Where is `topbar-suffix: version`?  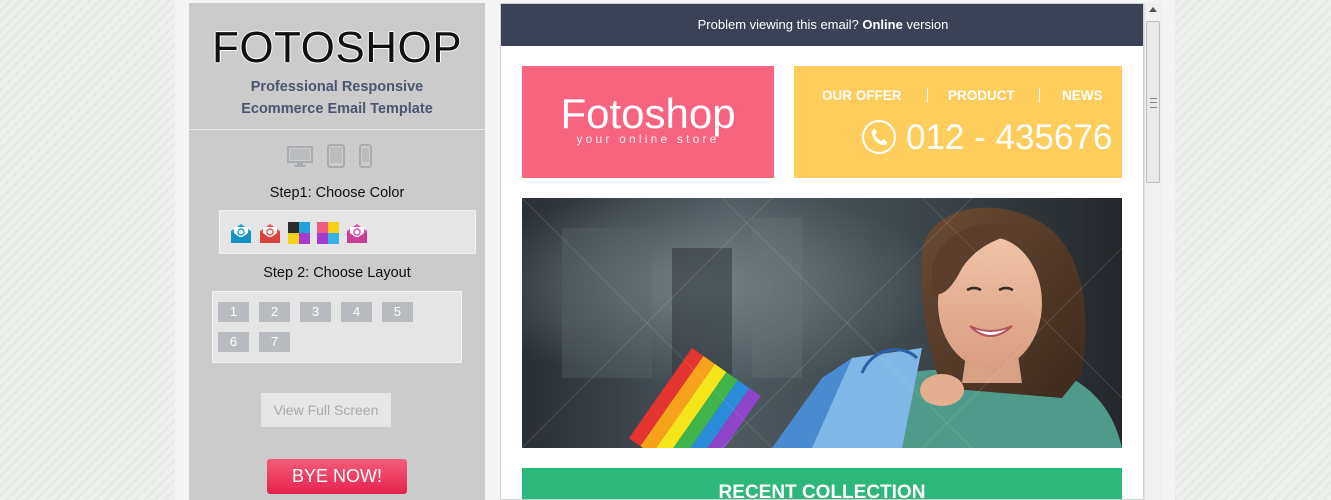 topbar-suffix: version is located at coordinates (927, 24).